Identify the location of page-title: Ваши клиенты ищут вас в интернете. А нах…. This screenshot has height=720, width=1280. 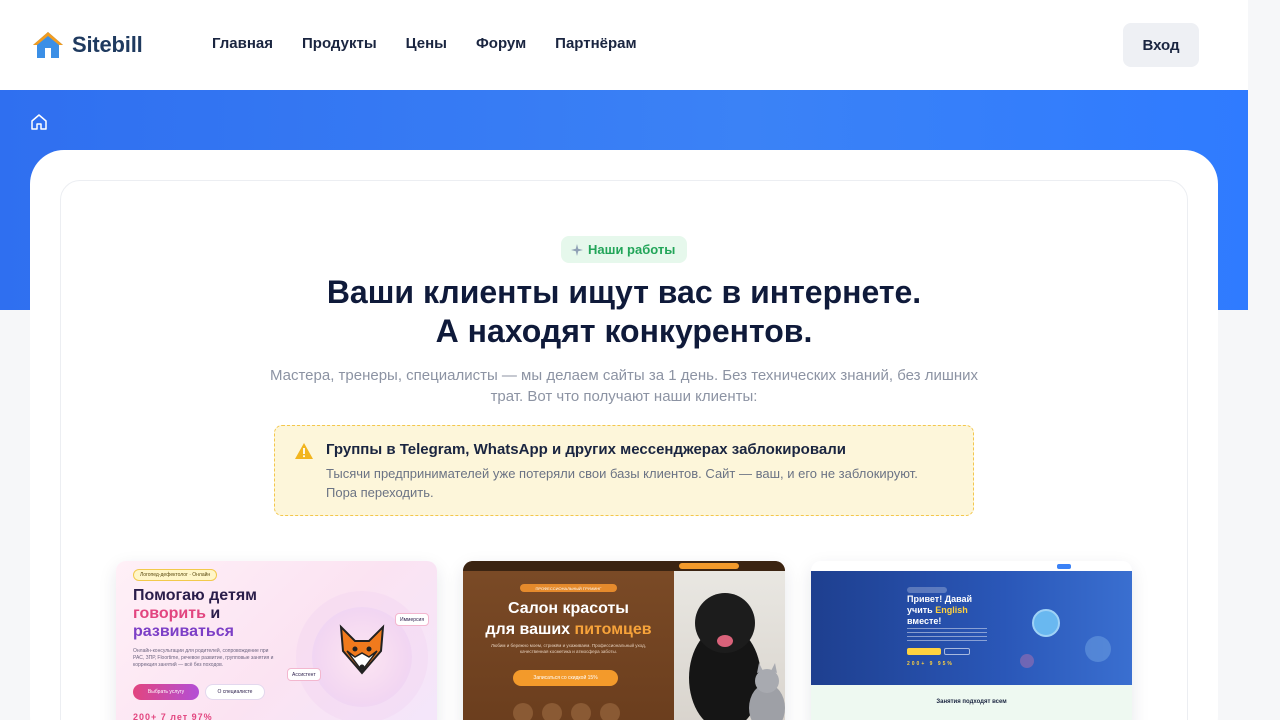
(624, 312).